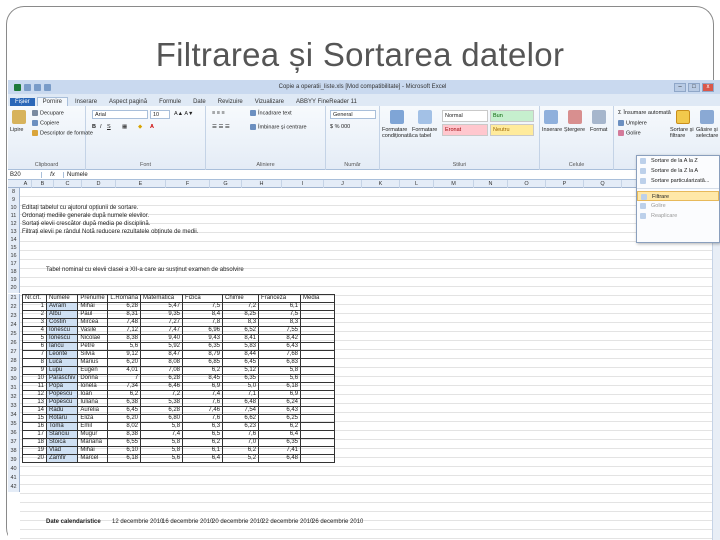 The width and height of the screenshot is (720, 540). I want to click on table-cell: 8,02, so click(124, 426).